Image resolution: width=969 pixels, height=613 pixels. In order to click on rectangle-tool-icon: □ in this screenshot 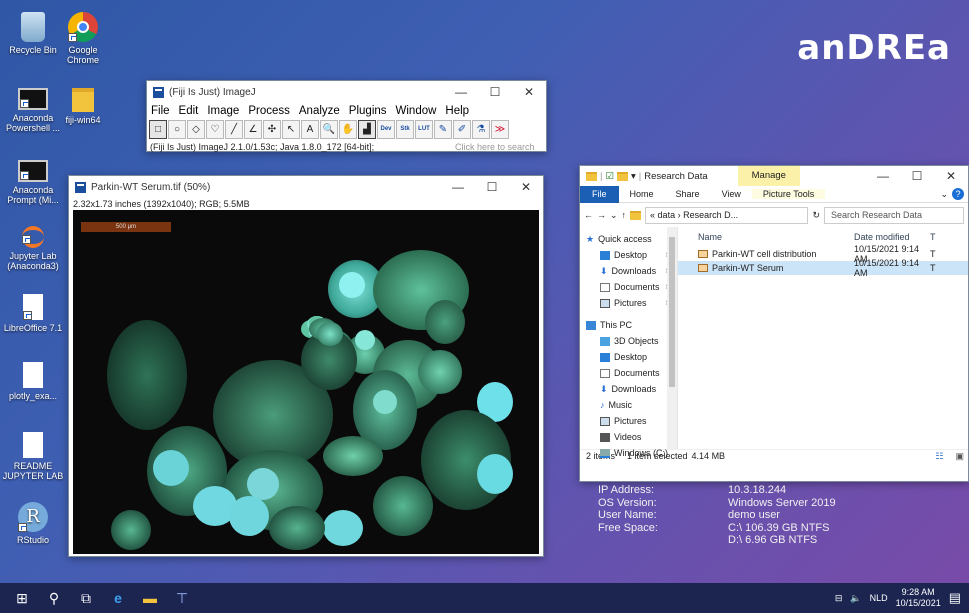, I will do `click(158, 129)`.